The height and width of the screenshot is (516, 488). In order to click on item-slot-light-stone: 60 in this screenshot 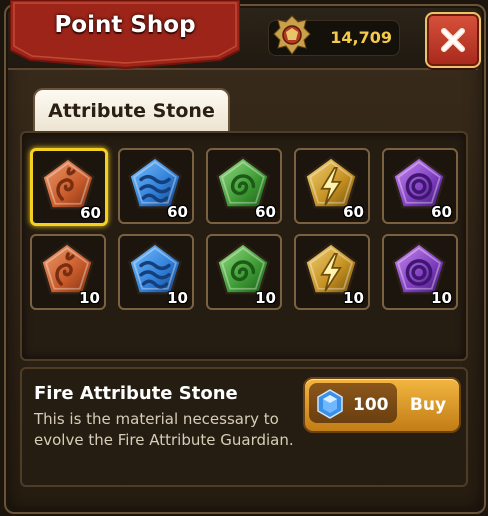, I will do `click(332, 186)`.